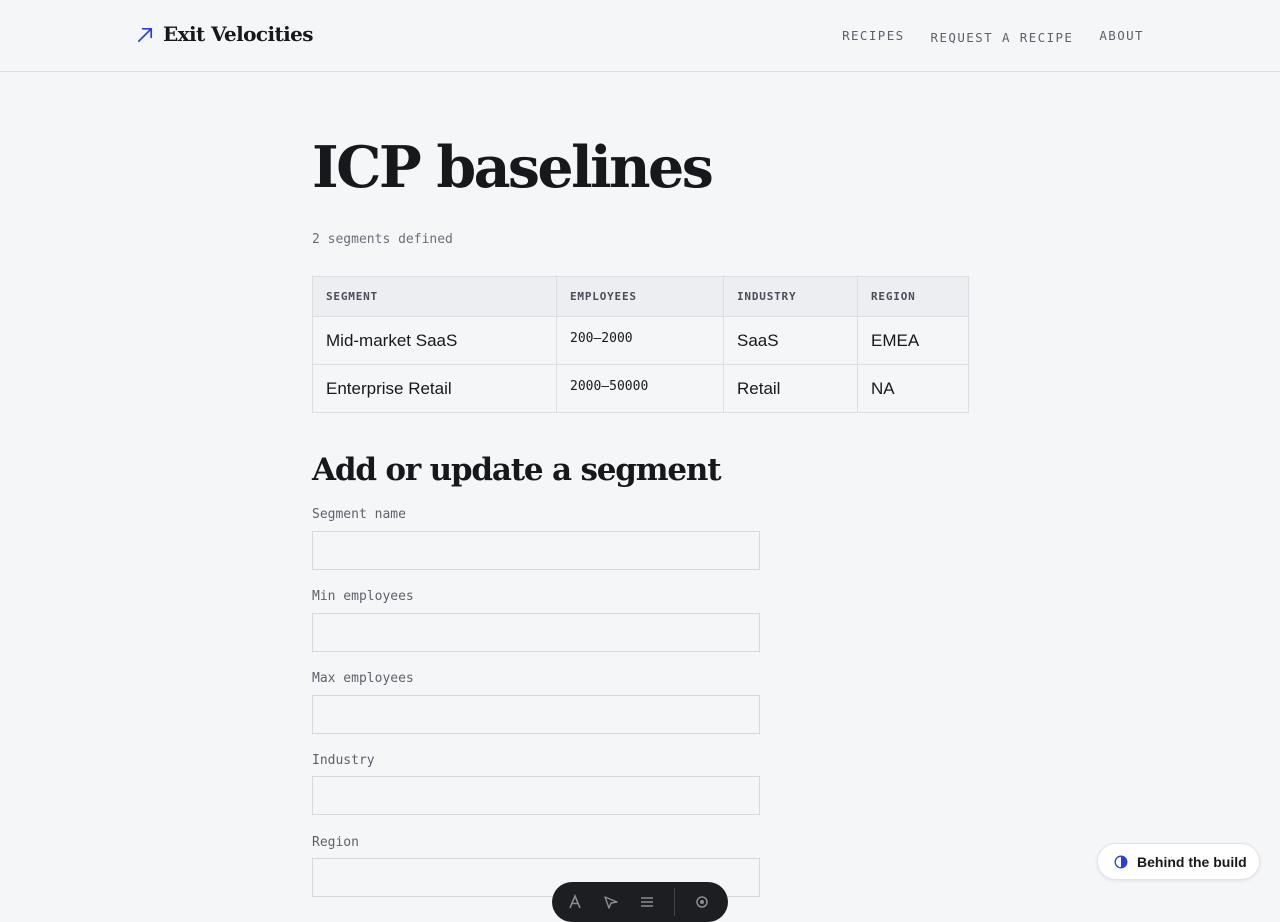  Describe the element at coordinates (335, 842) in the screenshot. I see `region-label: Region` at that location.